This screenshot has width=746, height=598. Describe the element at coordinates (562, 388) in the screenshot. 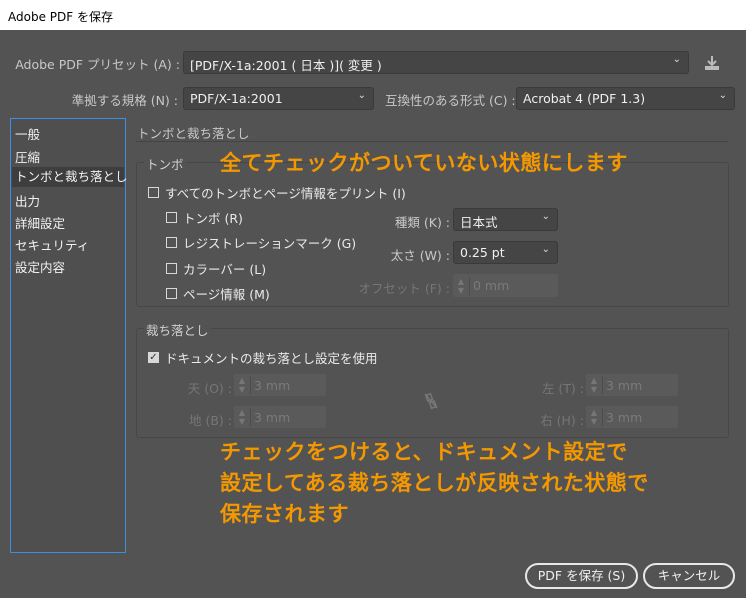

I see `left-label: 左 (T) :` at that location.